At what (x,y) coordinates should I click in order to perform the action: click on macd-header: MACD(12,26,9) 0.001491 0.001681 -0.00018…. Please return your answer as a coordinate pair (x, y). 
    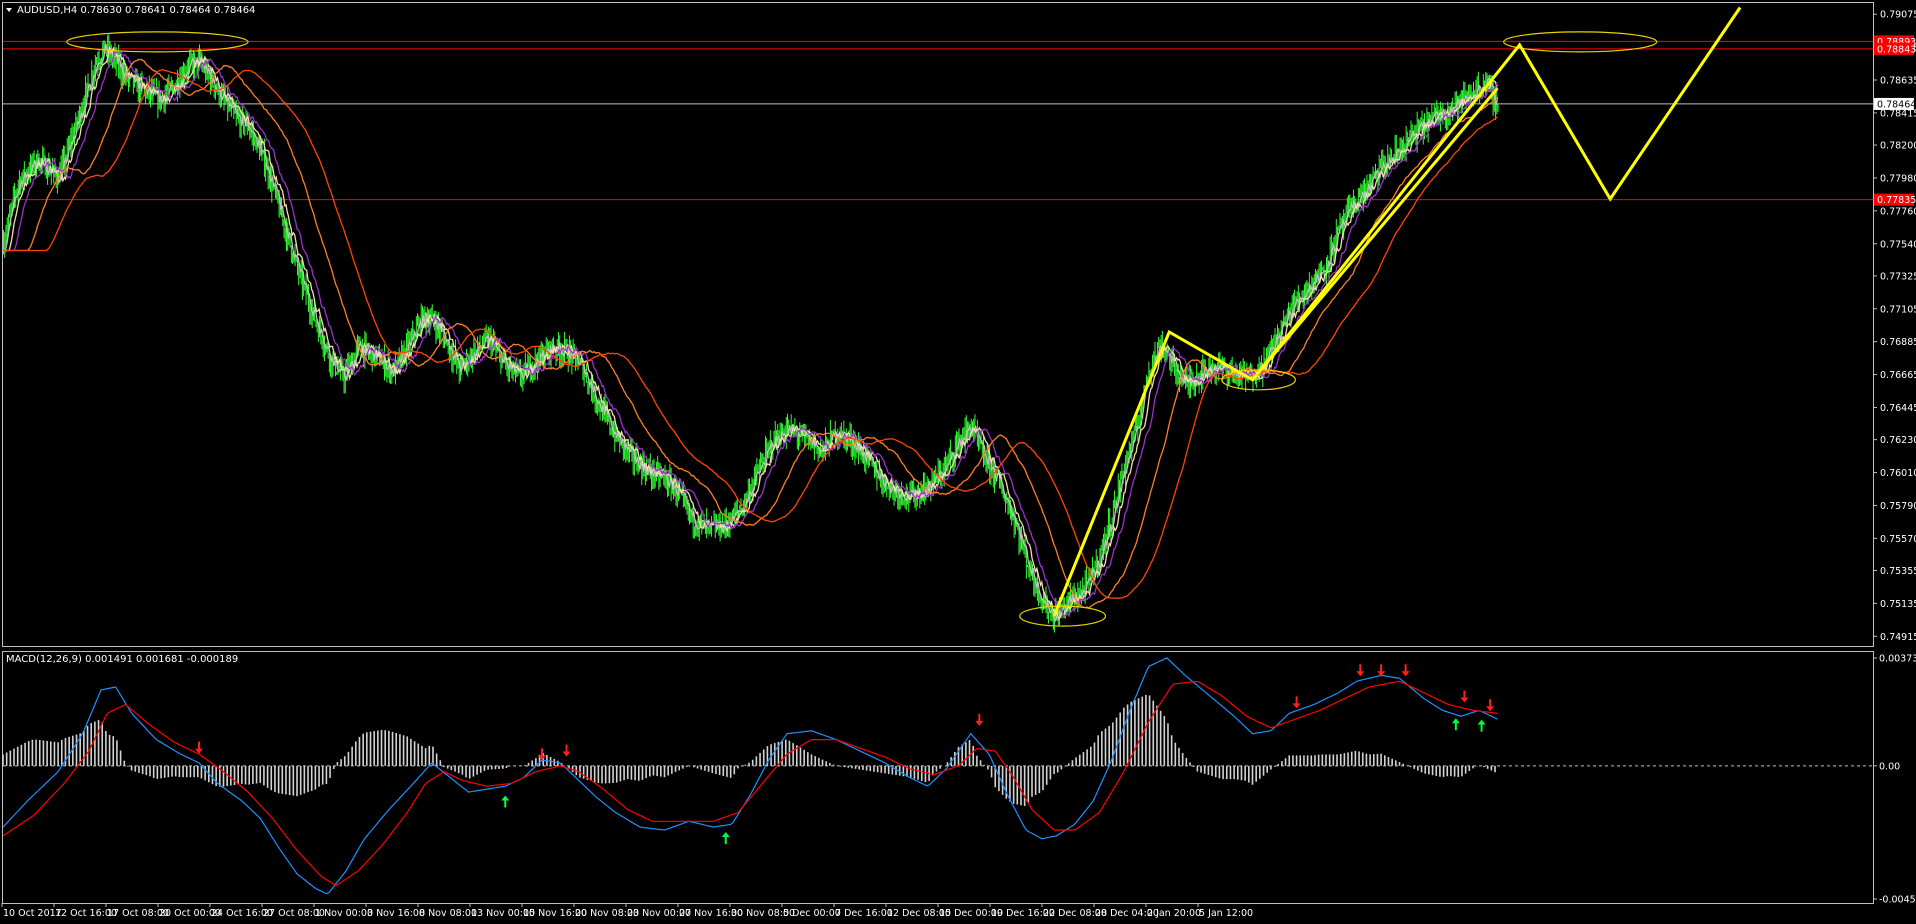
    Looking at the image, I should click on (122, 659).